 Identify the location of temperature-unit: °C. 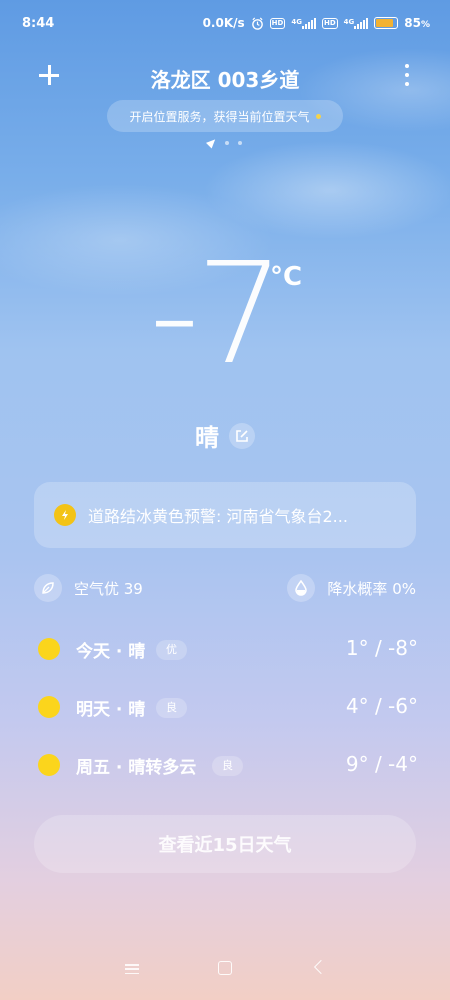
(286, 277).